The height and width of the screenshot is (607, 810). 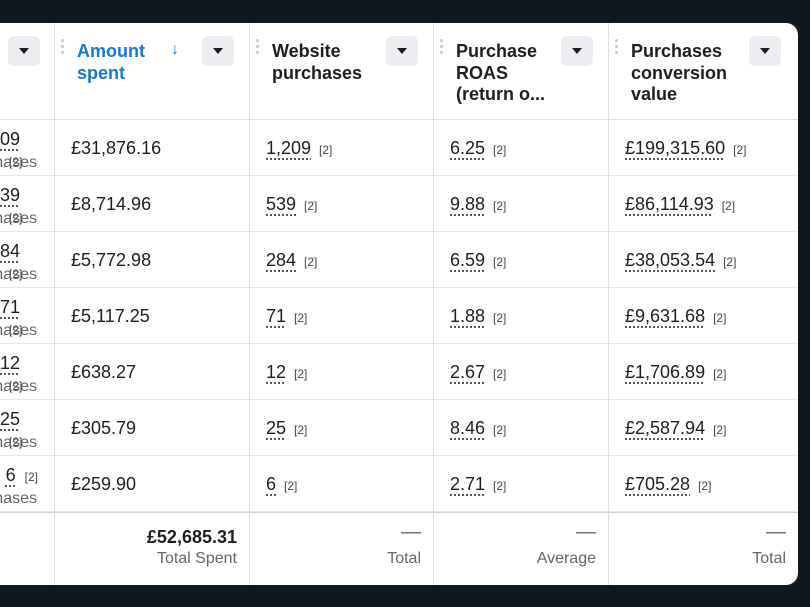 I want to click on table-row: 2.71 [2], so click(x=521, y=484).